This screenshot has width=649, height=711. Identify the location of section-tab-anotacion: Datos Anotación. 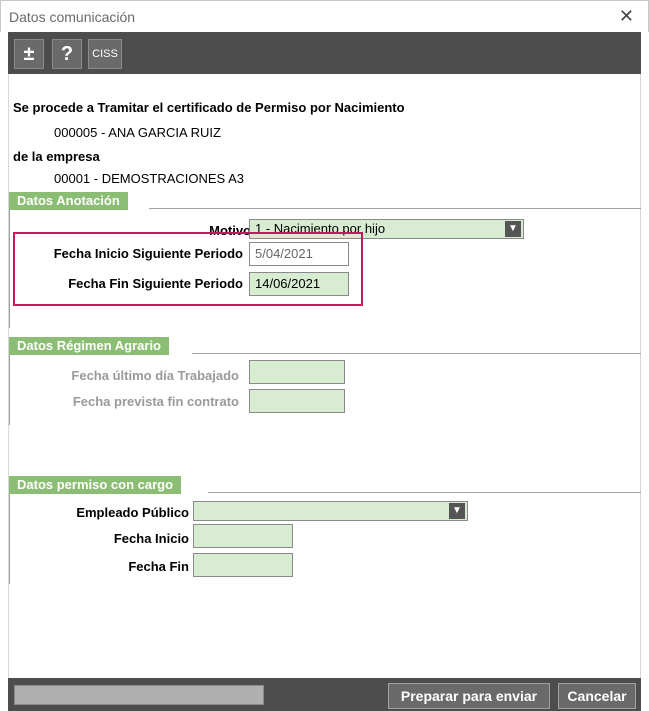
(68, 201).